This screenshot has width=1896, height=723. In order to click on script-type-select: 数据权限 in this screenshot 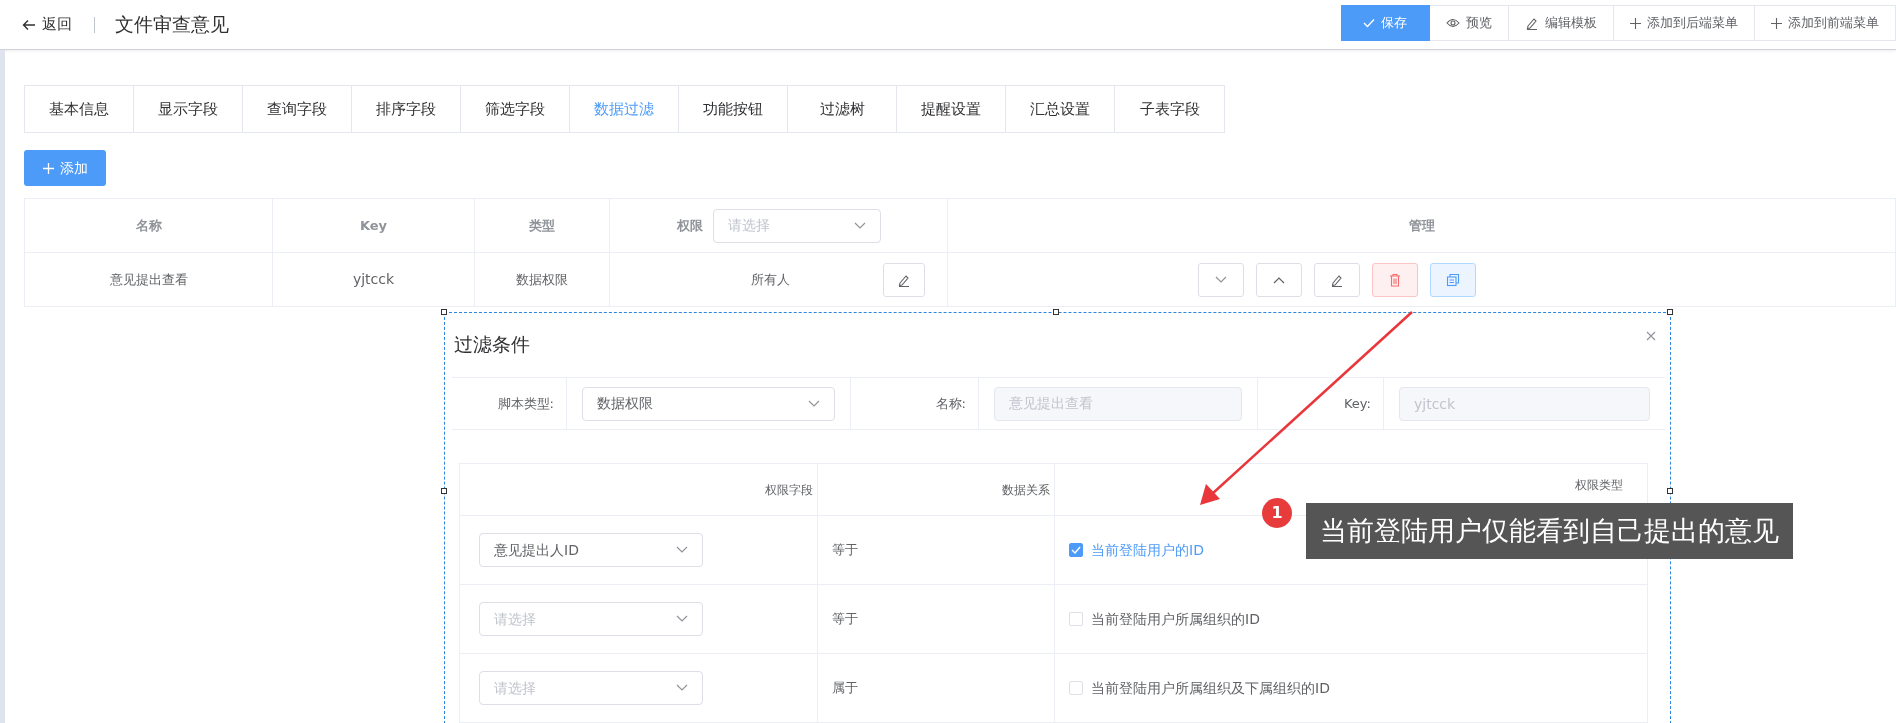, I will do `click(708, 403)`.